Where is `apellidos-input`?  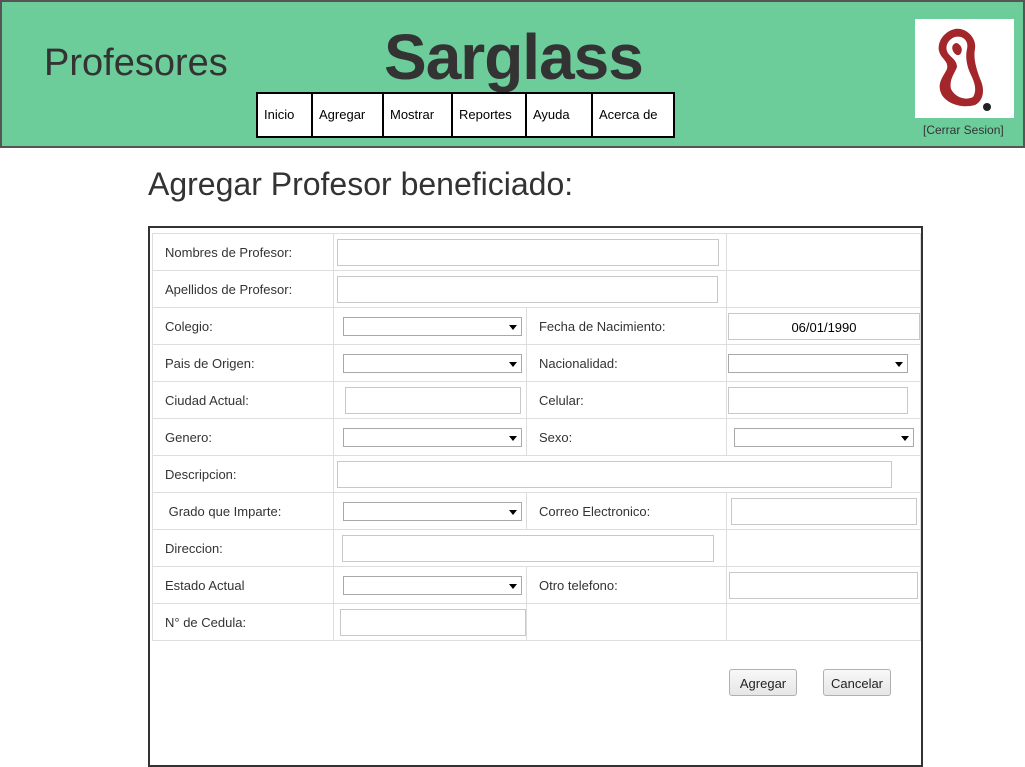 apellidos-input is located at coordinates (527, 289).